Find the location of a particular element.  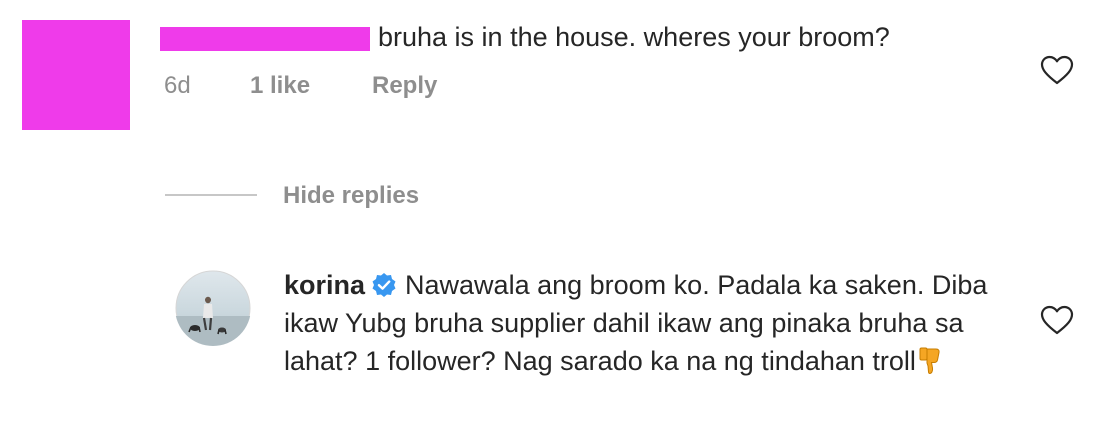

comment-age: 6d is located at coordinates (177, 85).